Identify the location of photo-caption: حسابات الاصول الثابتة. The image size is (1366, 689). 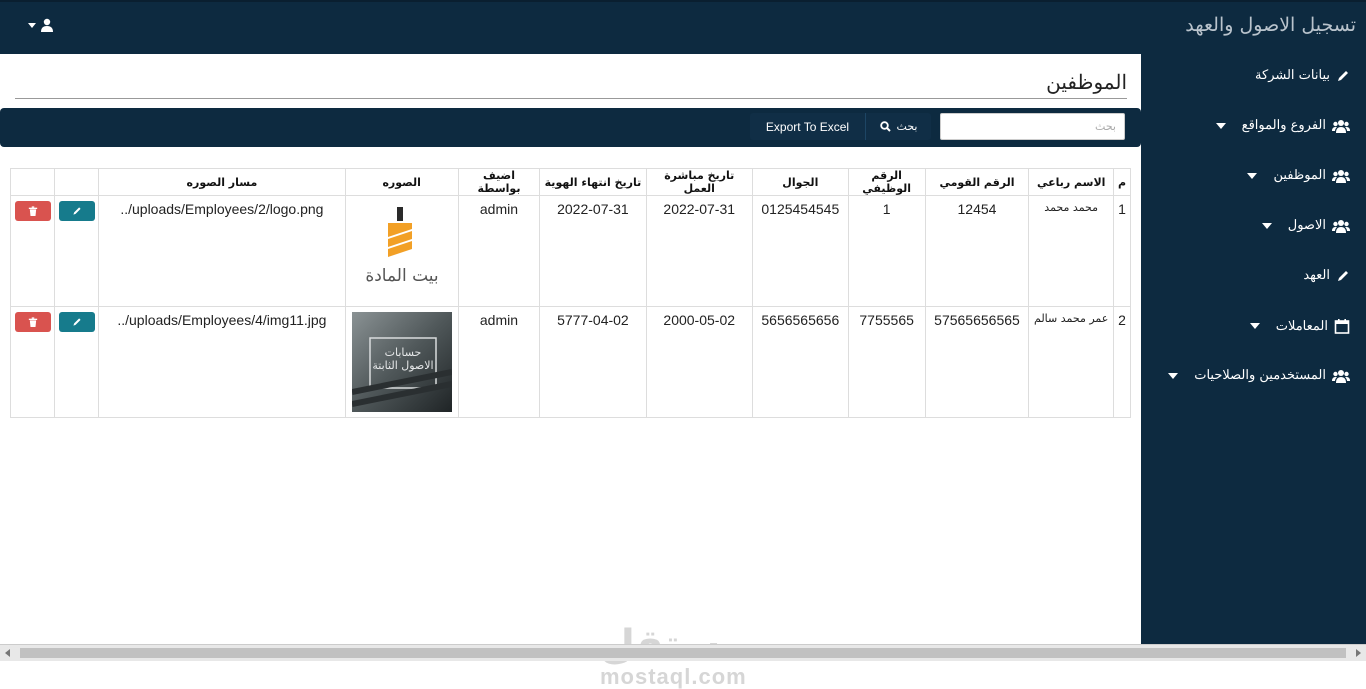
(403, 359).